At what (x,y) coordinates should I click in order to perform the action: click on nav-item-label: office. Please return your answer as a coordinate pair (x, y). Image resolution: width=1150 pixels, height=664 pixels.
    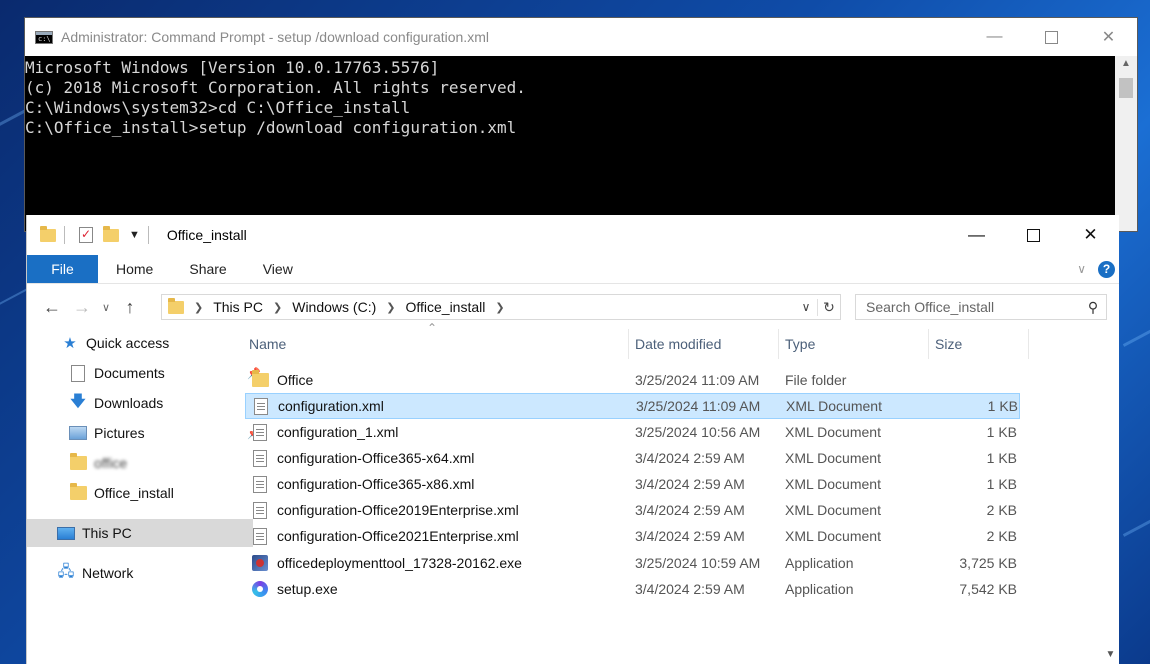
    Looking at the image, I should click on (111, 463).